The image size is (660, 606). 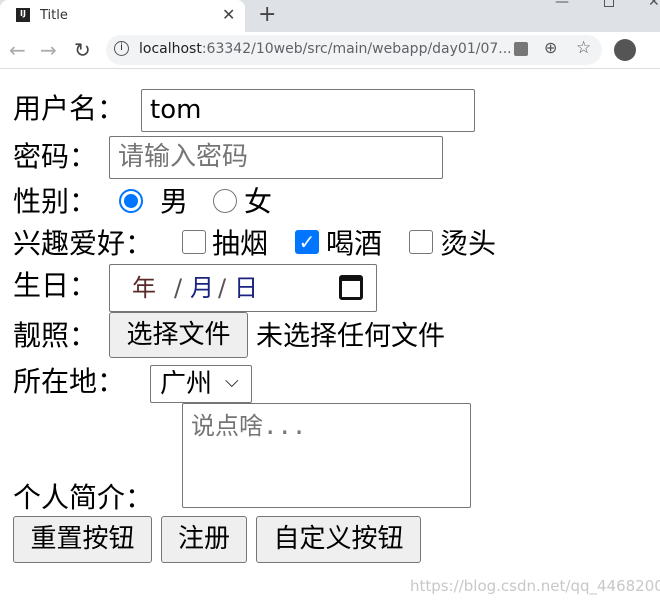 I want to click on photo-label: 靓照：, so click(x=55, y=335).